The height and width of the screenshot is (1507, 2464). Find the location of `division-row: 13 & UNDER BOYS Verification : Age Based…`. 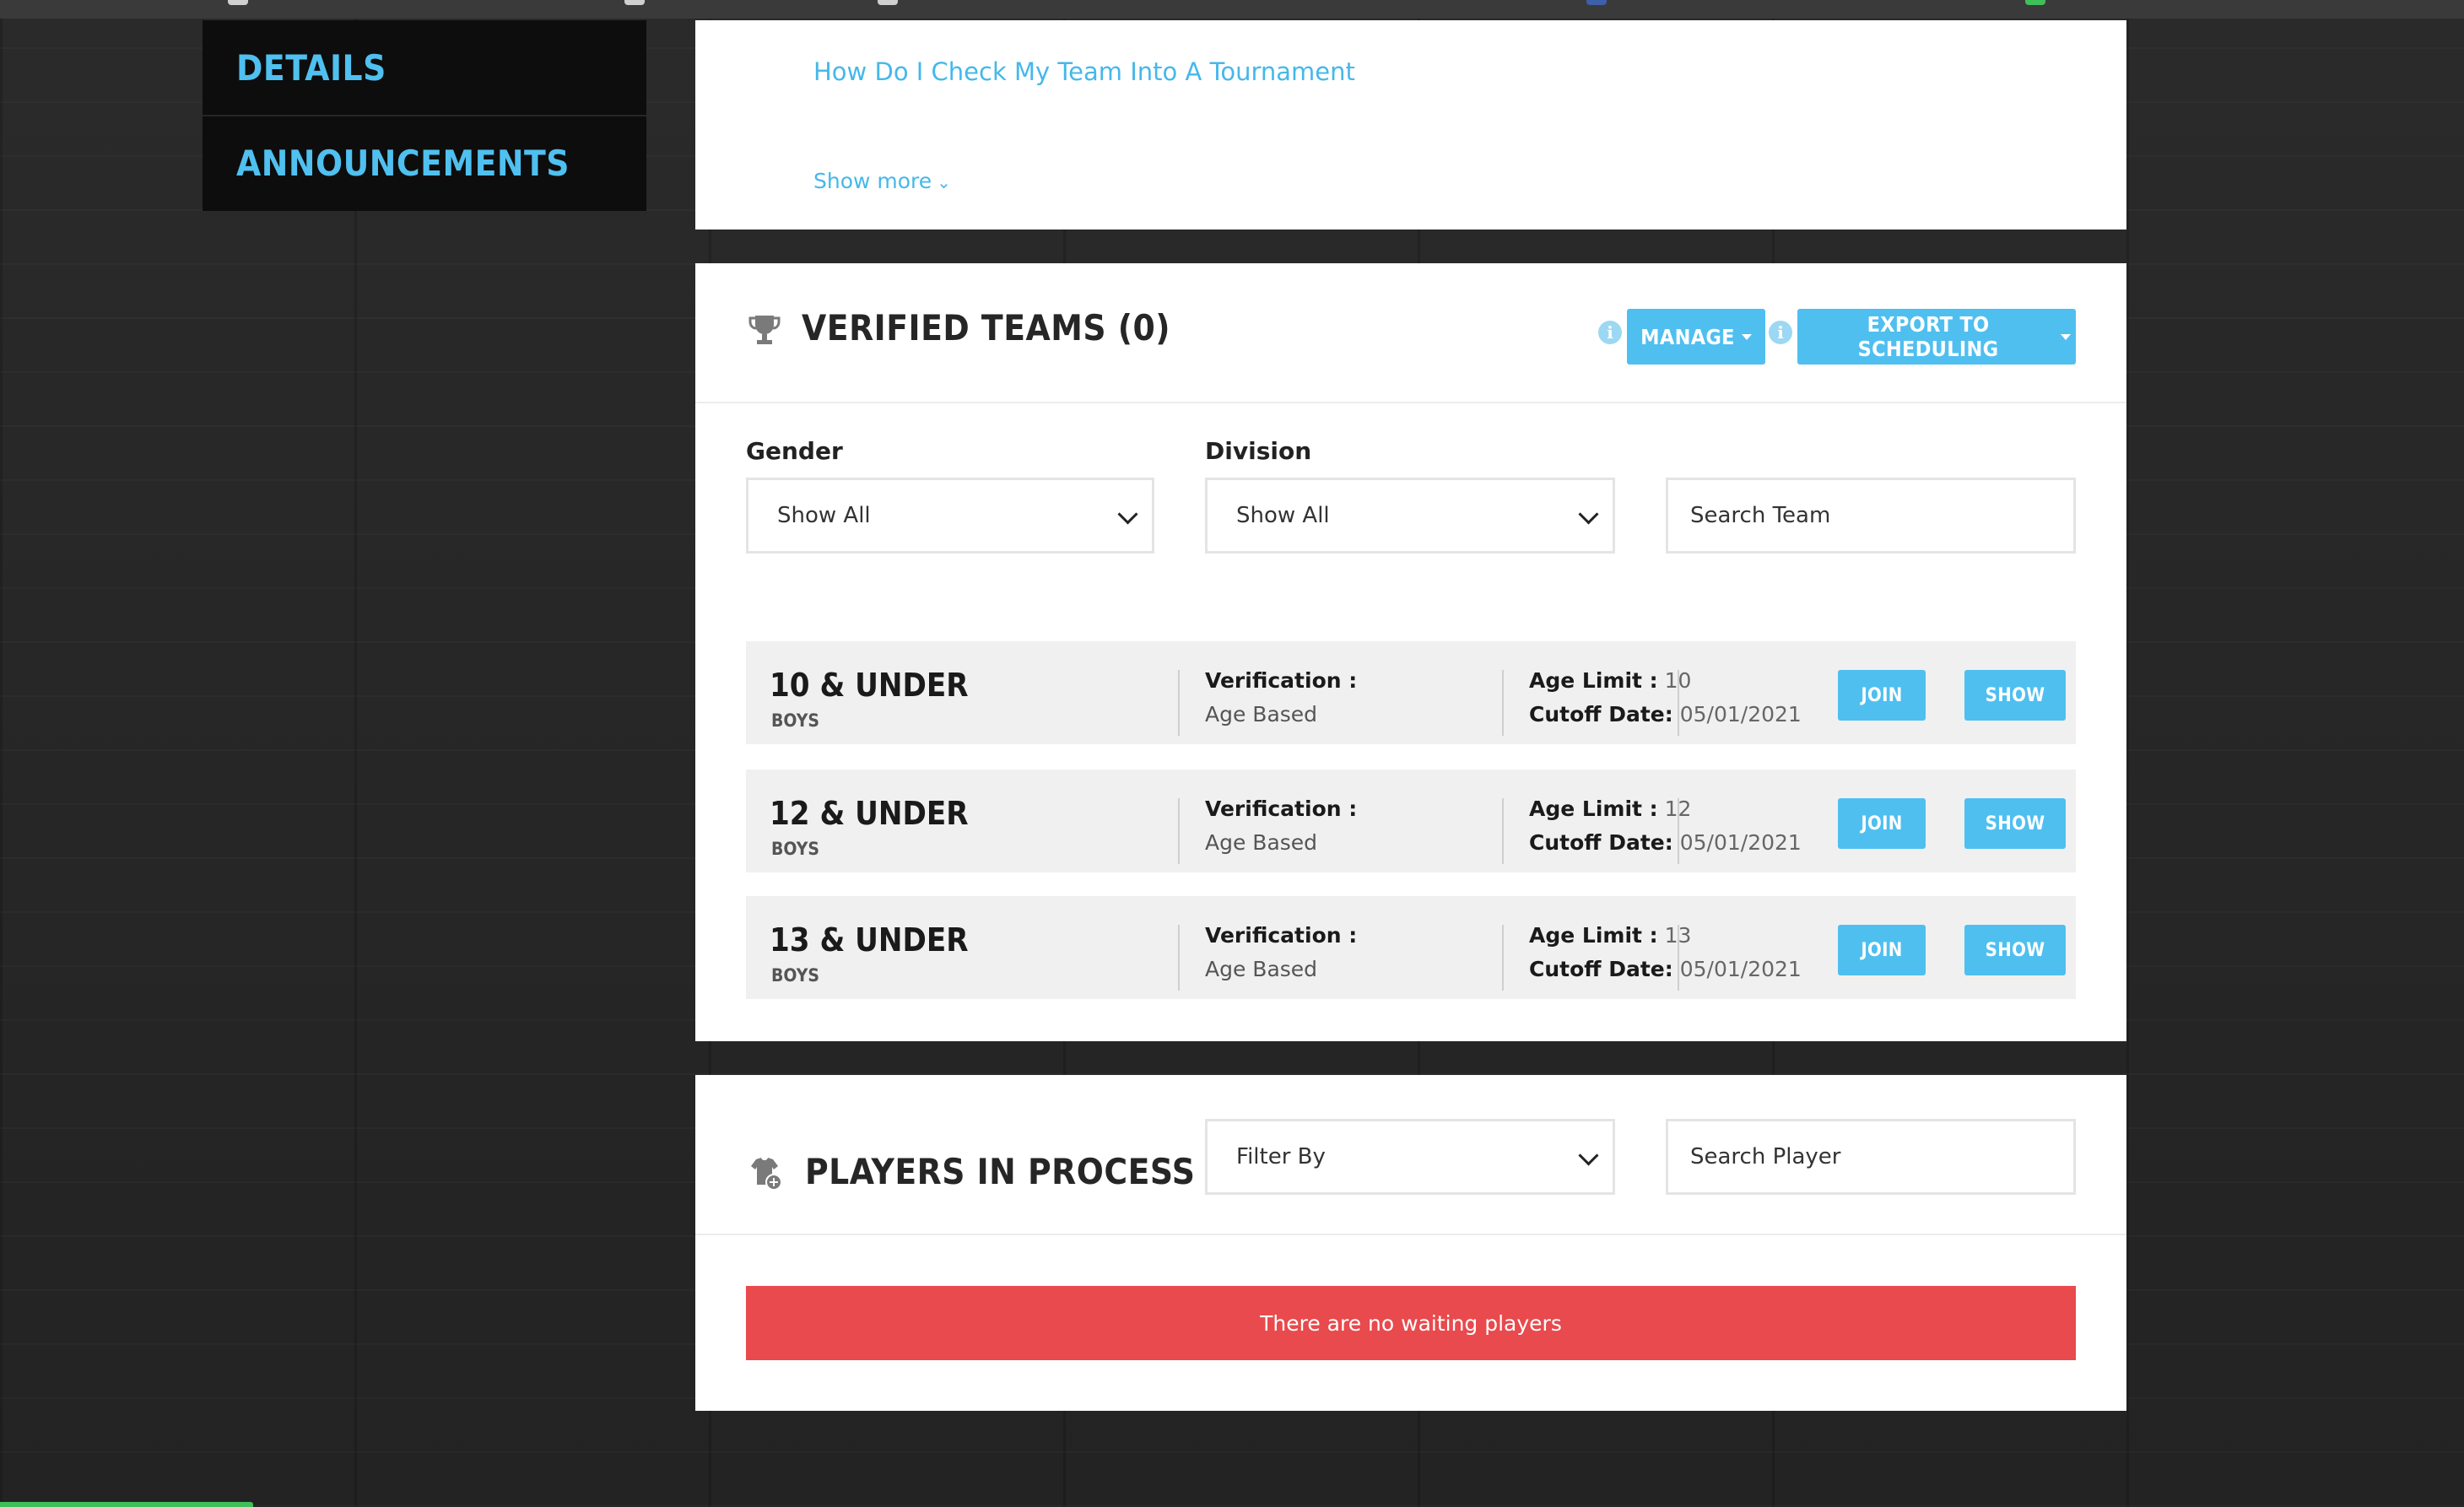

division-row: 13 & UNDER BOYS Verification : Age Based… is located at coordinates (1411, 947).